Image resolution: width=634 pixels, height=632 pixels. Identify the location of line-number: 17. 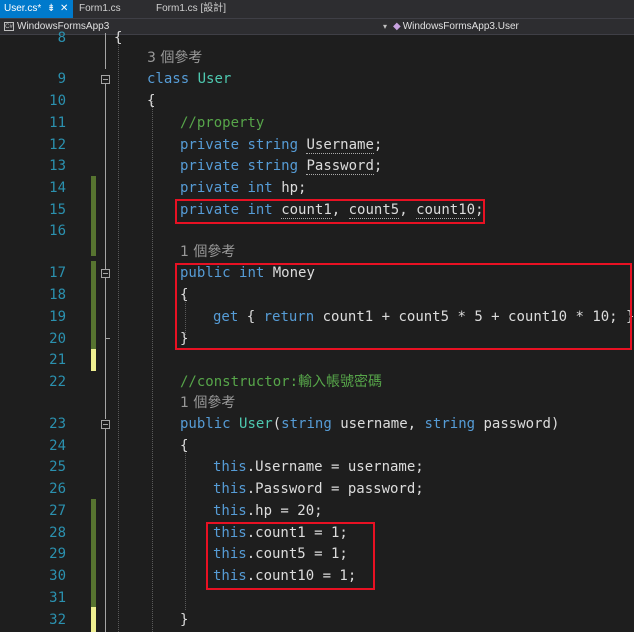
(57, 273).